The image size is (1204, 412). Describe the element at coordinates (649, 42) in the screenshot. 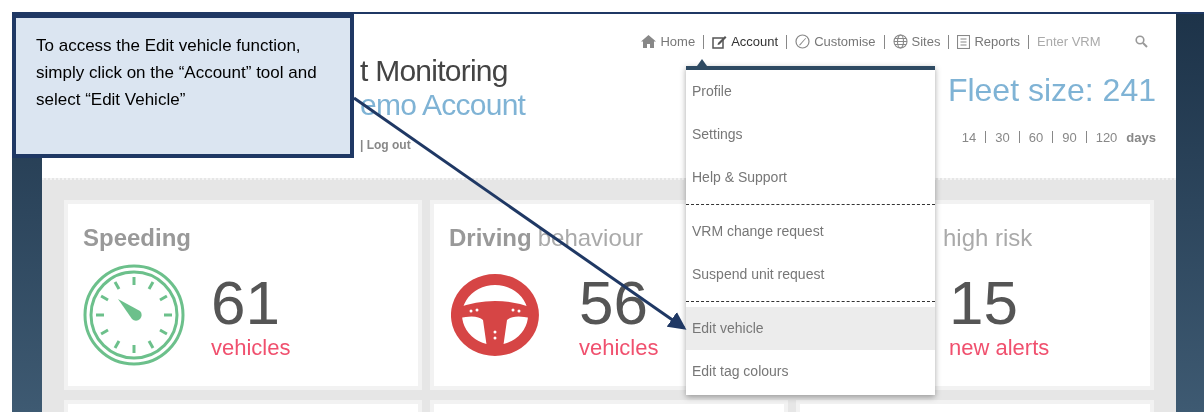

I see `home-icon` at that location.